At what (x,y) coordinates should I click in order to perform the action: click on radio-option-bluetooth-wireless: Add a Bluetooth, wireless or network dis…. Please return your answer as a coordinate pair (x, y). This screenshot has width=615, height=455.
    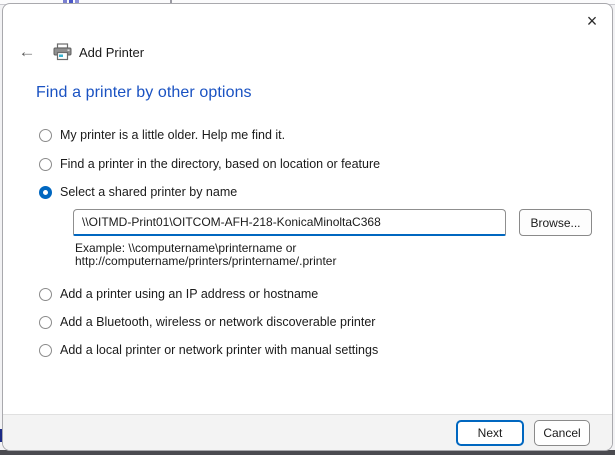
    Looking at the image, I should click on (207, 322).